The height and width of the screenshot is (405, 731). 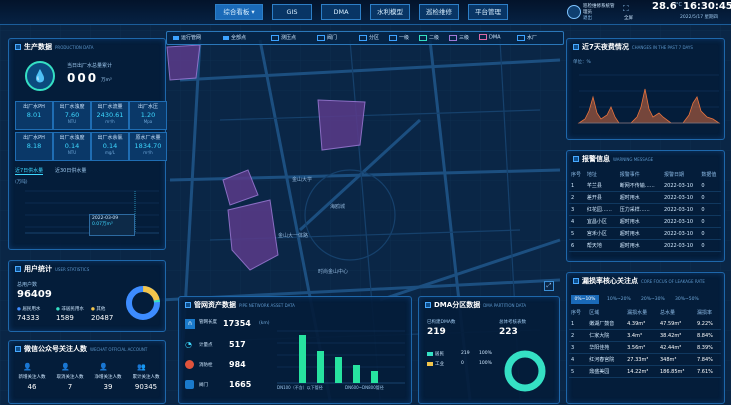 What do you see at coordinates (341, 12) in the screenshot?
I see `nav-dma: DMA` at bounding box center [341, 12].